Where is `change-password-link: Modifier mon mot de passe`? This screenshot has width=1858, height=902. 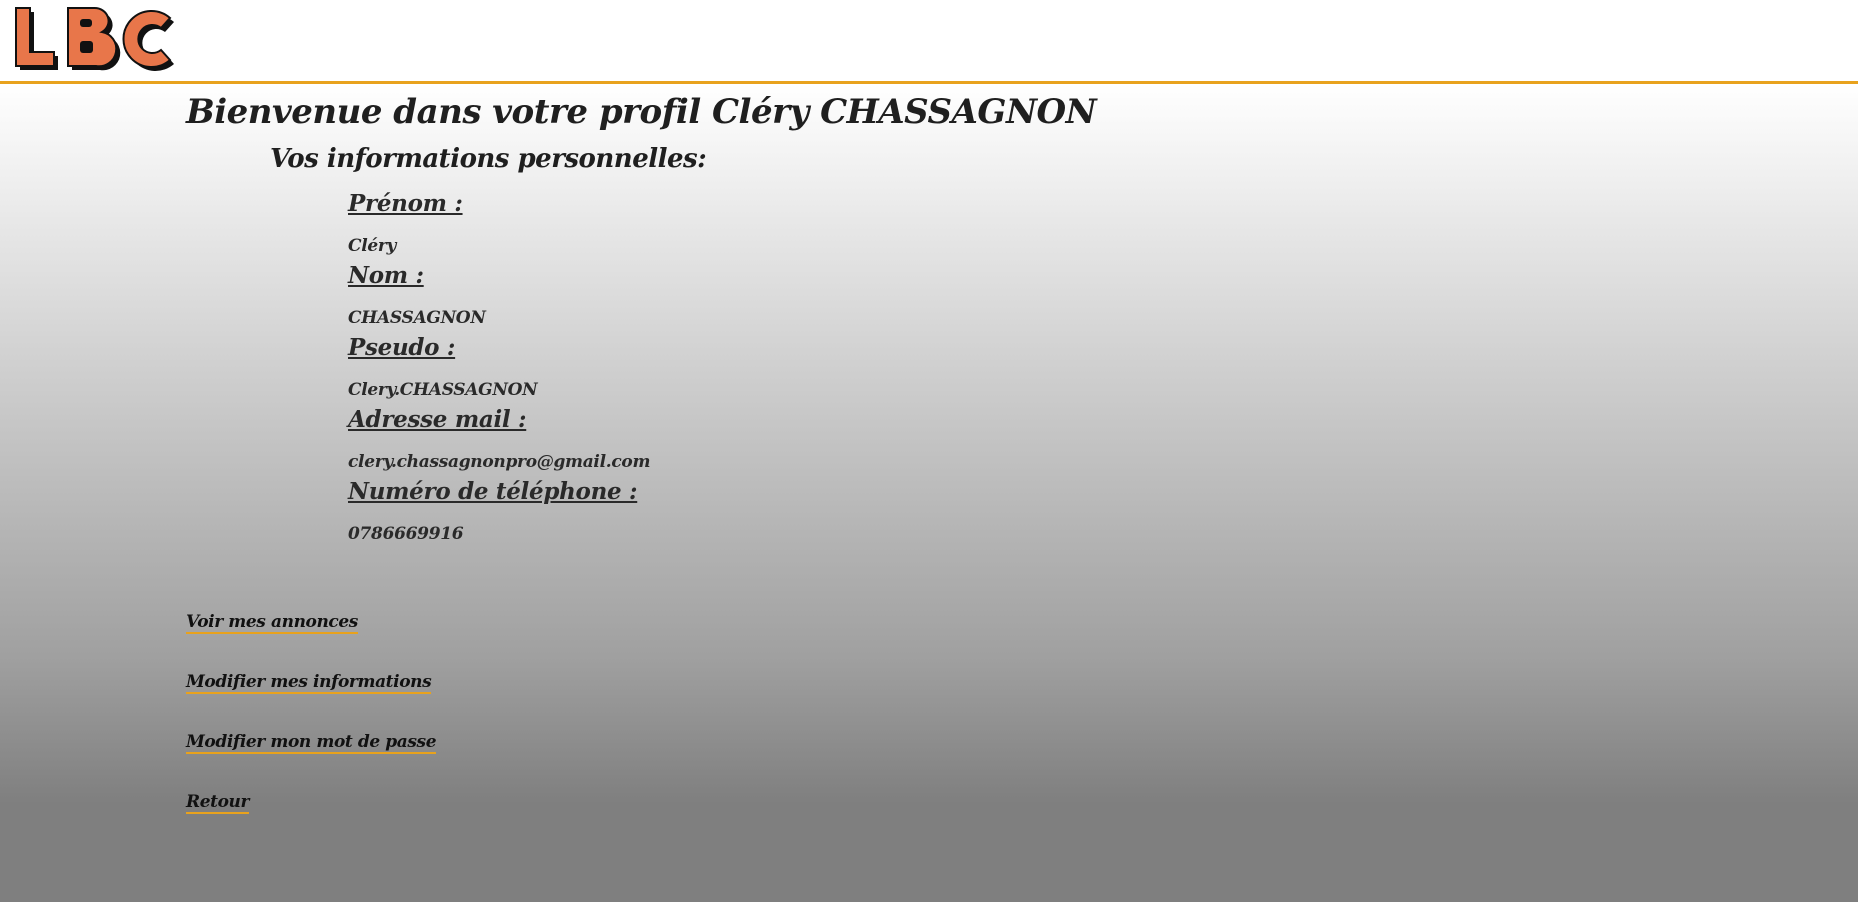
change-password-link: Modifier mon mot de passe is located at coordinates (311, 743).